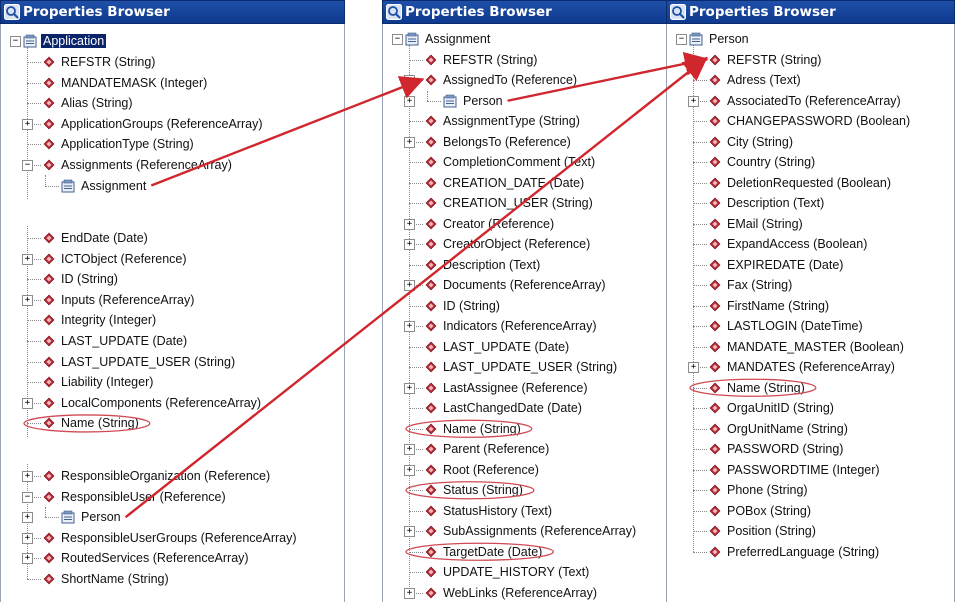  I want to click on tree-property-node: Inputs (ReferenceArray), so click(119, 300).